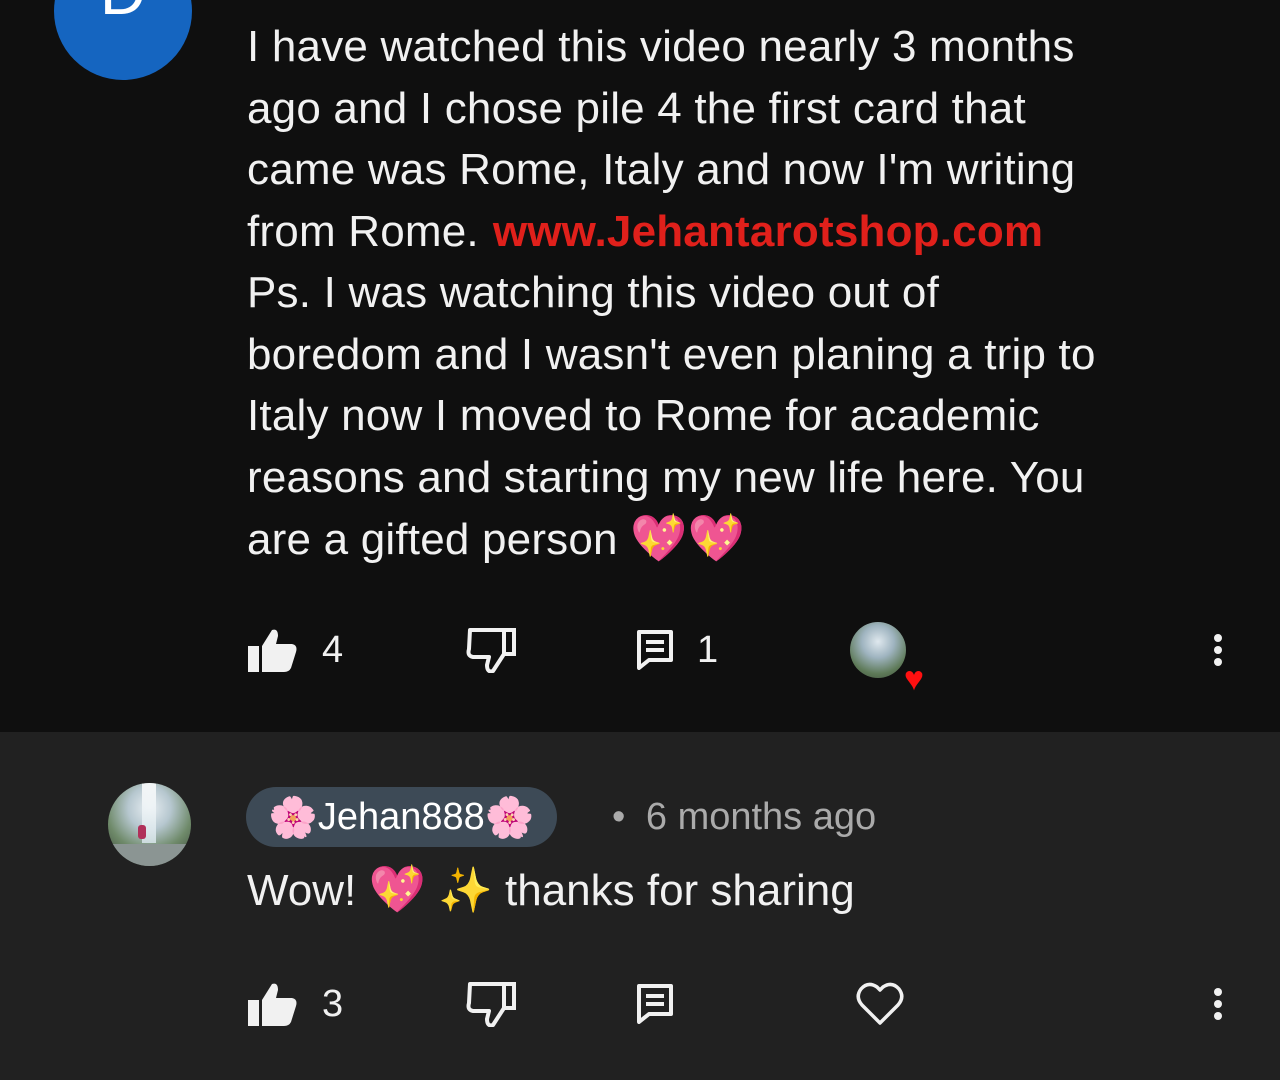 The image size is (1280, 1080). Describe the element at coordinates (708, 649) in the screenshot. I see `reply-count: 1` at that location.